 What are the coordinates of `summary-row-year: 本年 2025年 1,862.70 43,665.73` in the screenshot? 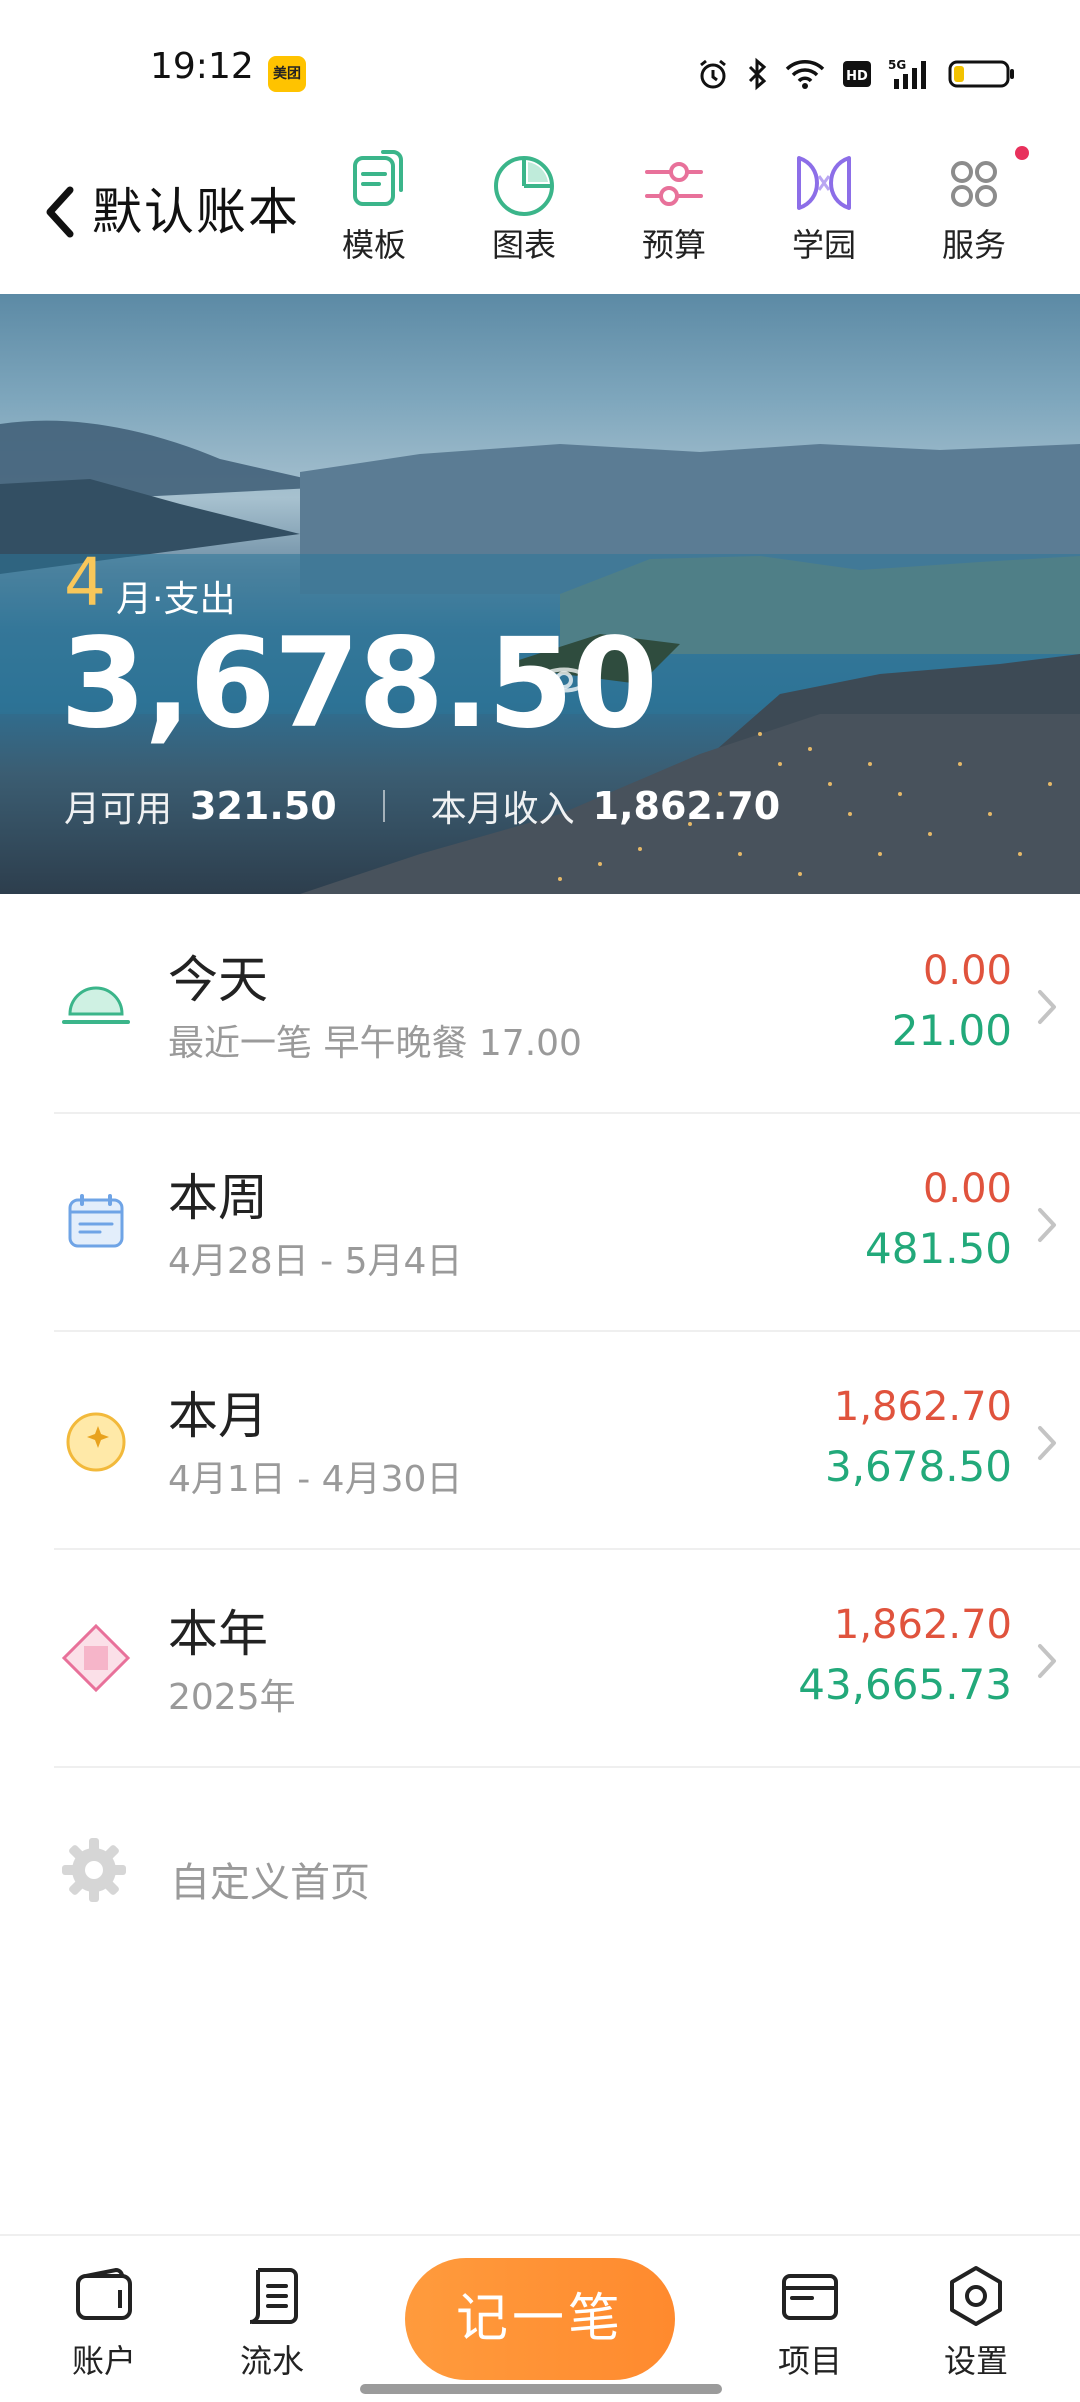 It's located at (567, 1659).